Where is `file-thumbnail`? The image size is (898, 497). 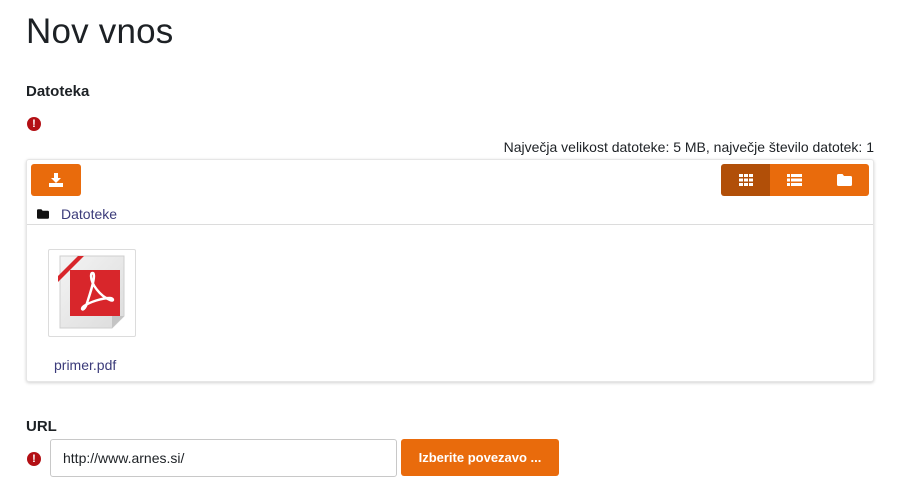 file-thumbnail is located at coordinates (92, 293).